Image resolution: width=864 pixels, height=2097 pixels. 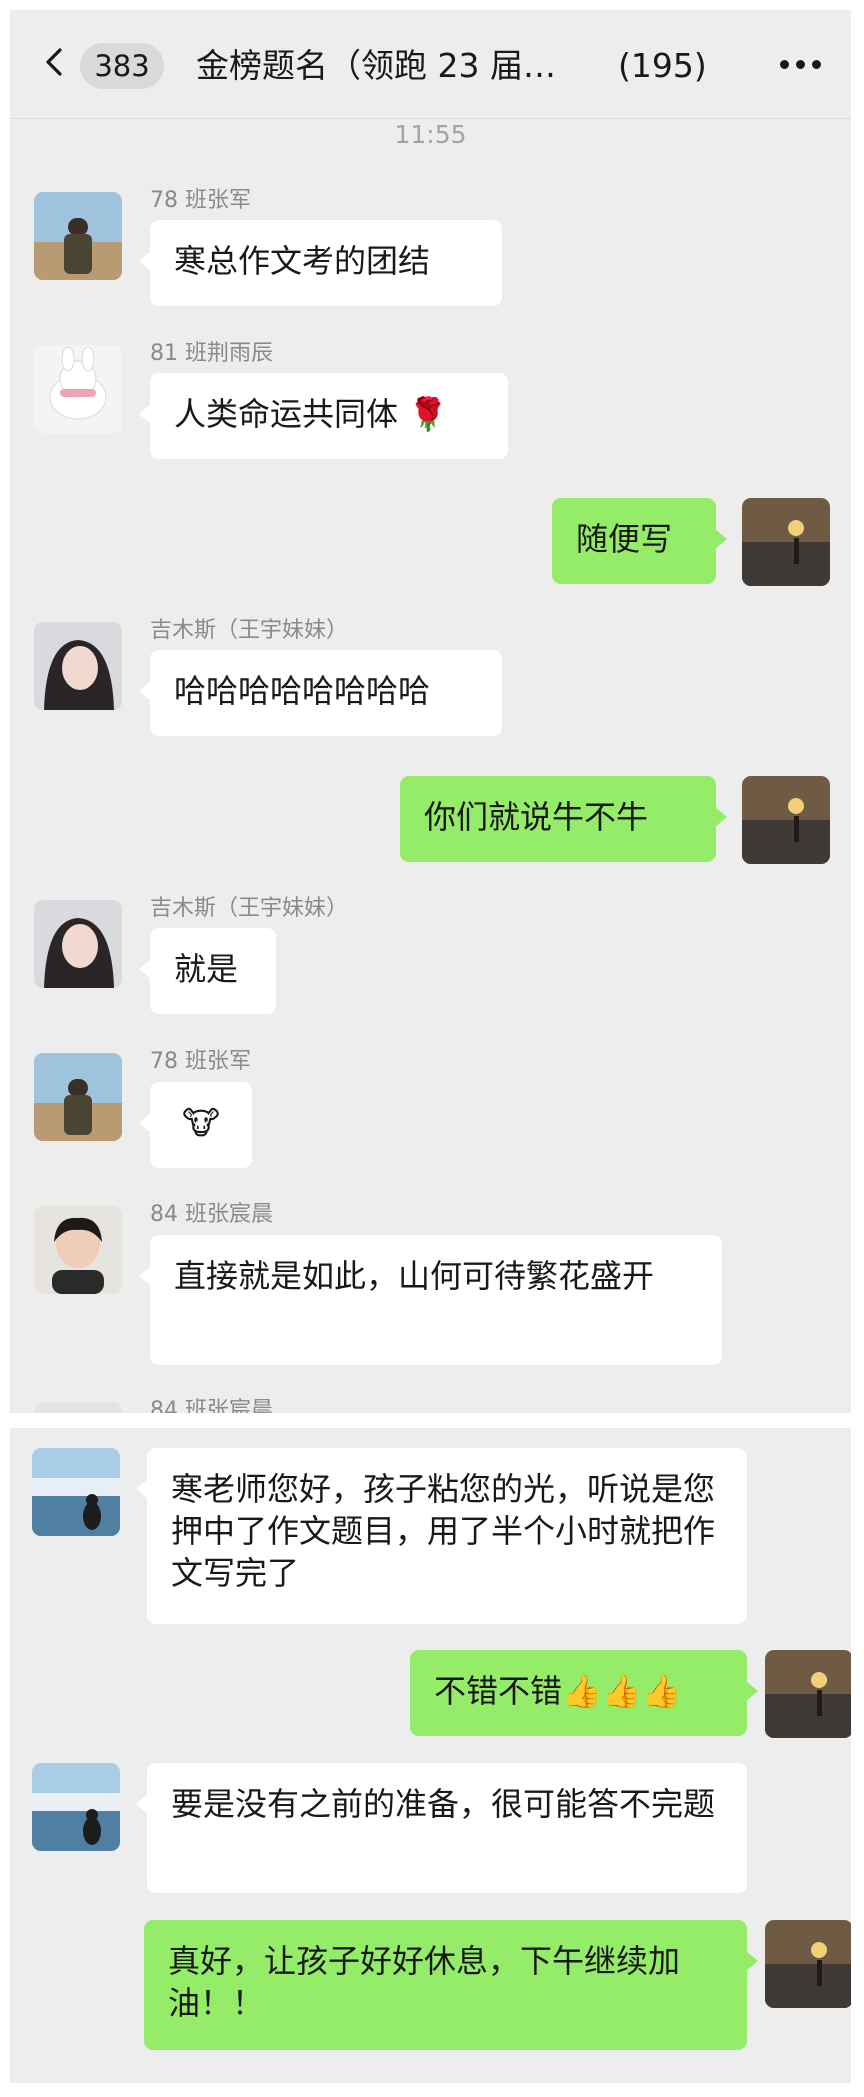 What do you see at coordinates (498, 1691) in the screenshot?
I see `message-text: 不错不错` at bounding box center [498, 1691].